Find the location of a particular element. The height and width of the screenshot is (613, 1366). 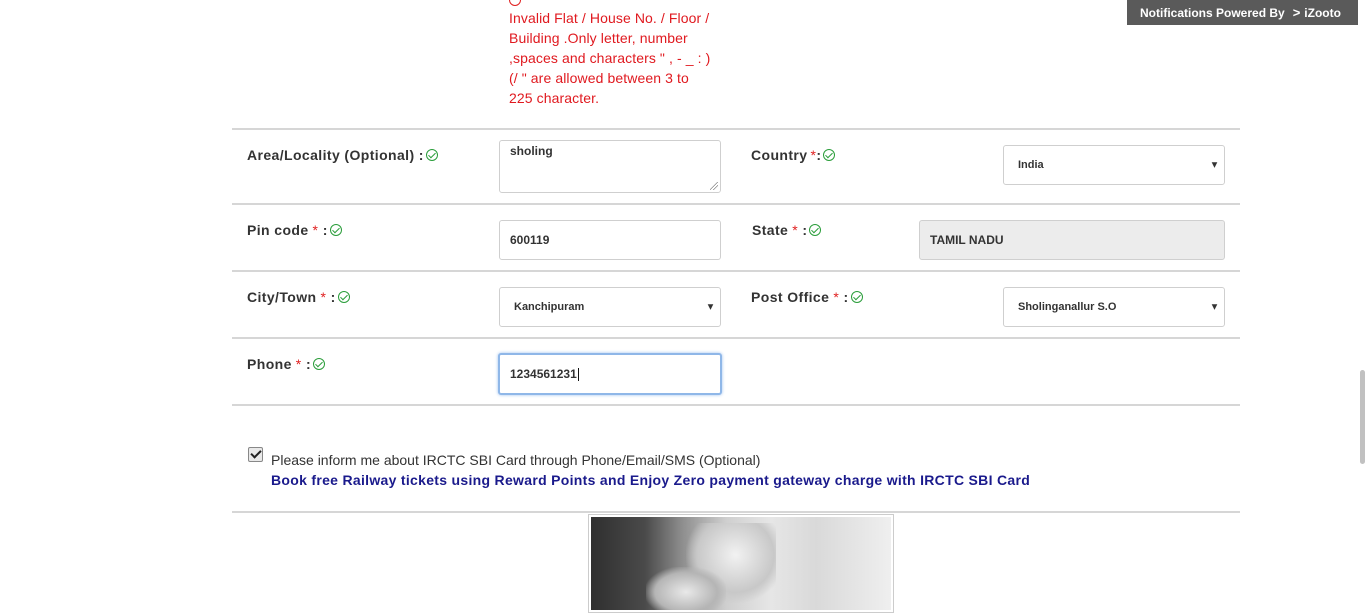

phone-input: 1234561231 is located at coordinates (610, 374).